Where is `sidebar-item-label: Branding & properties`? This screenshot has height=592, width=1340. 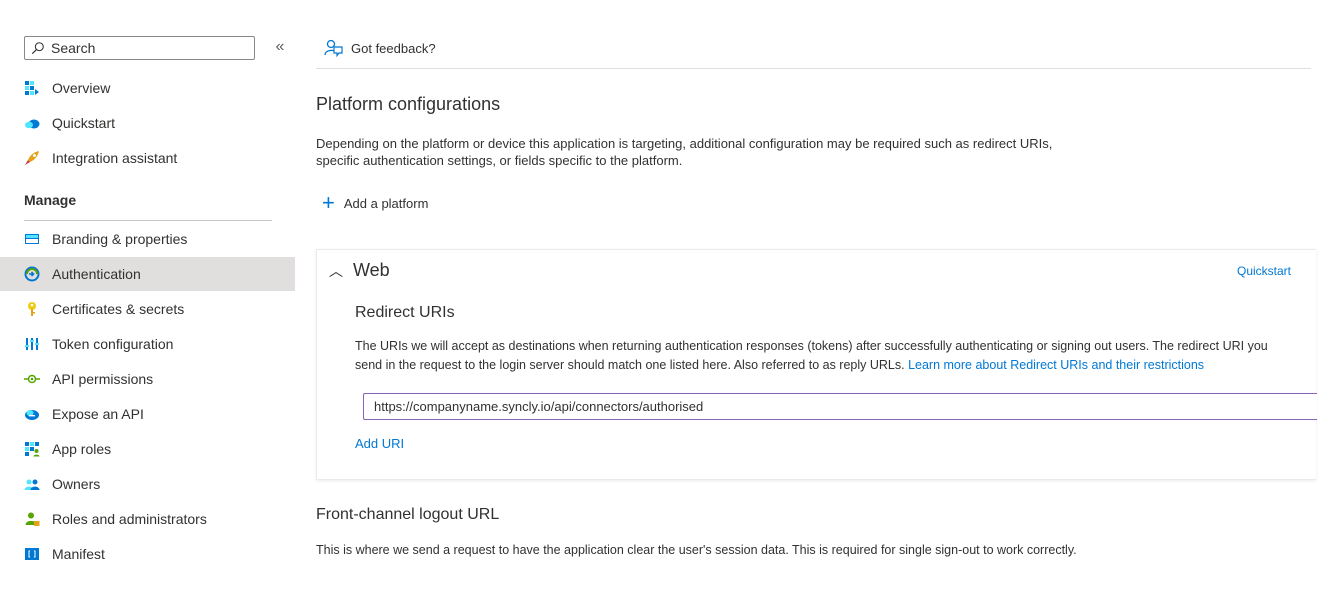 sidebar-item-label: Branding & properties is located at coordinates (120, 239).